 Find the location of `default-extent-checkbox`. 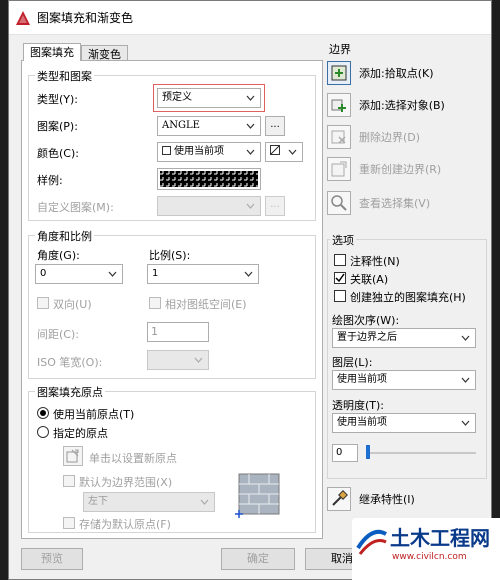

default-extent-checkbox is located at coordinates (69, 481).